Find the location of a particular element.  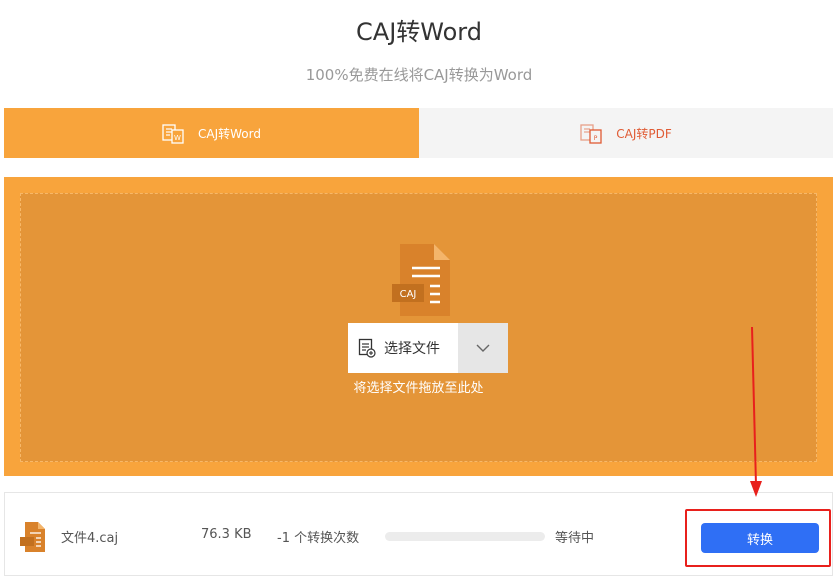

file-status: 等待中 is located at coordinates (575, 538).